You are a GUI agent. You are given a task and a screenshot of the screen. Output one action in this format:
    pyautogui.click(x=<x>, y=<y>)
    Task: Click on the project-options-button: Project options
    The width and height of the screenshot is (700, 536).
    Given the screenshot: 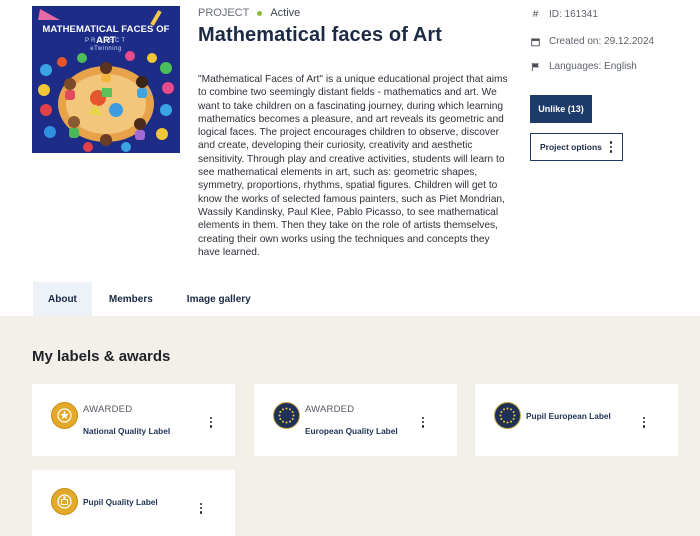 What is the action you would take?
    pyautogui.click(x=576, y=147)
    